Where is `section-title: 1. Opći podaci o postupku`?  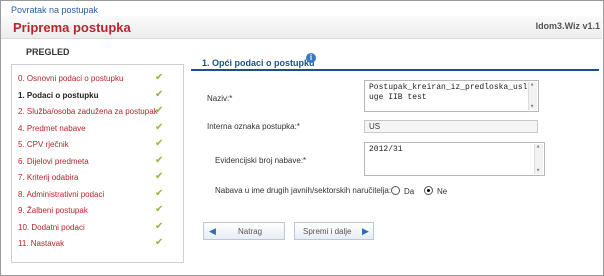 section-title: 1. Opći podaci o postupku is located at coordinates (258, 63).